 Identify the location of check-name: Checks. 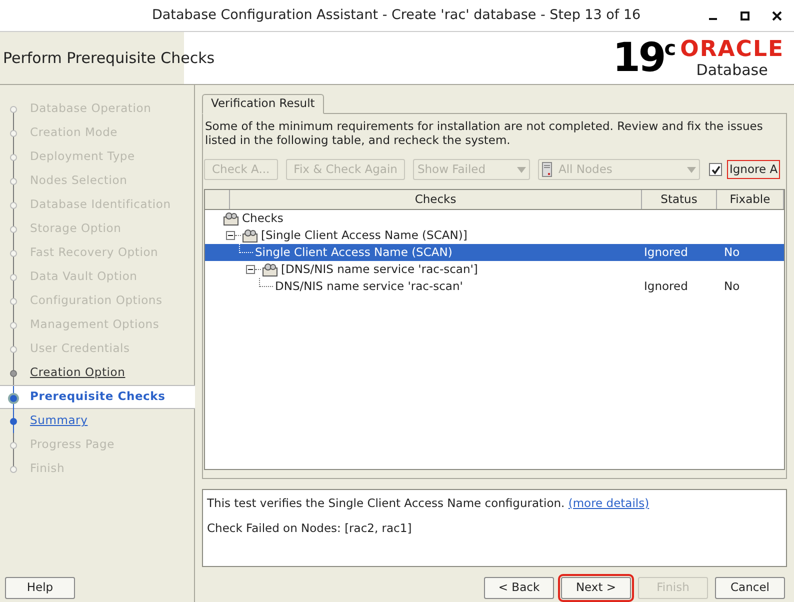
(263, 218).